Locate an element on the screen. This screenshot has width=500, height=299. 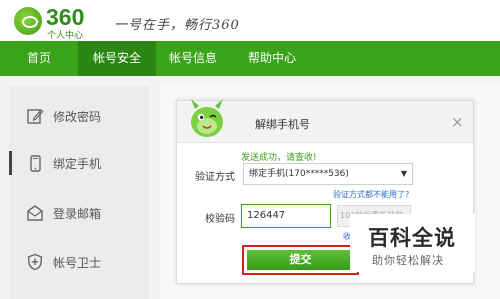
dropdown-caret-icon: ▼ is located at coordinates (403, 173).